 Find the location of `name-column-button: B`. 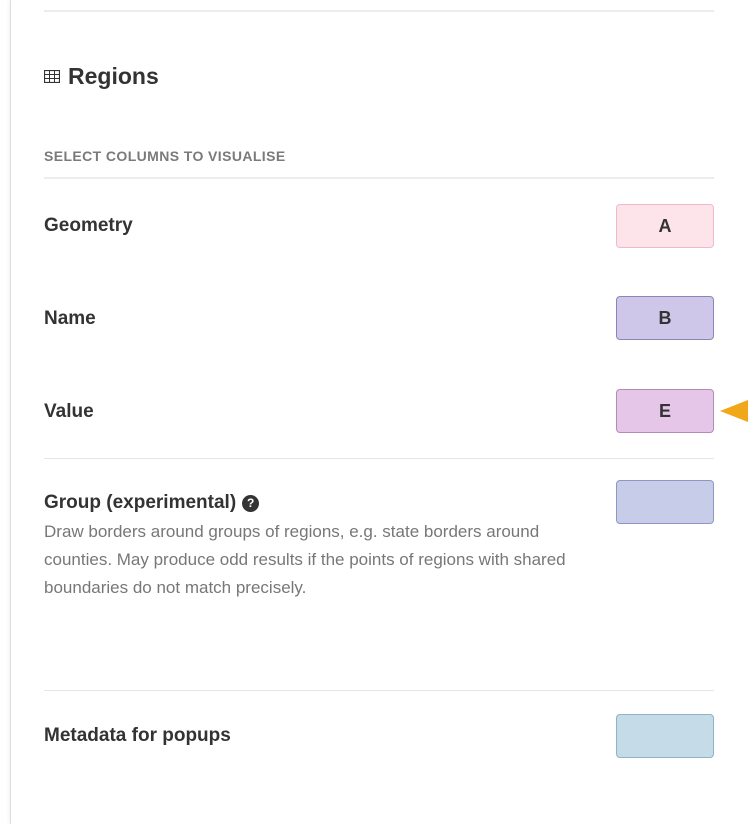

name-column-button: B is located at coordinates (665, 318).